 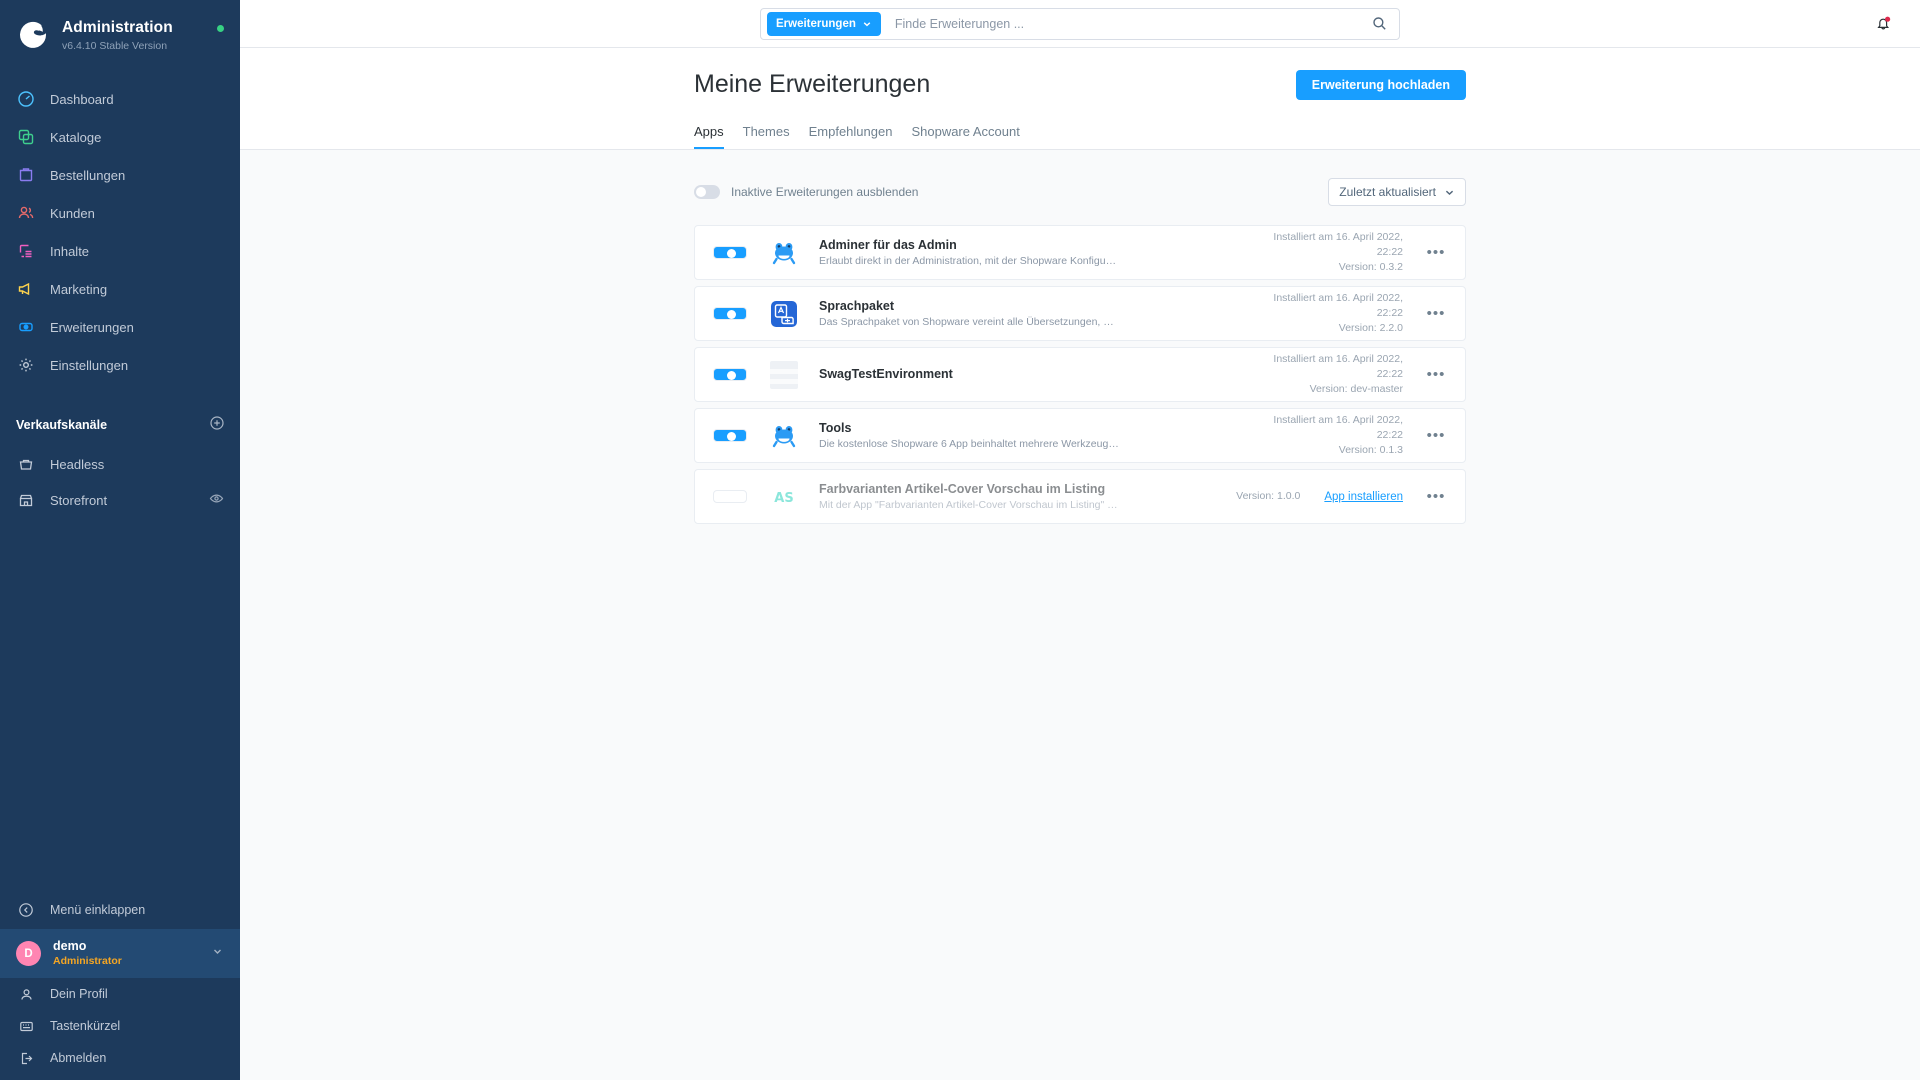 I want to click on user-meta: demo Administrator, so click(x=126, y=953).